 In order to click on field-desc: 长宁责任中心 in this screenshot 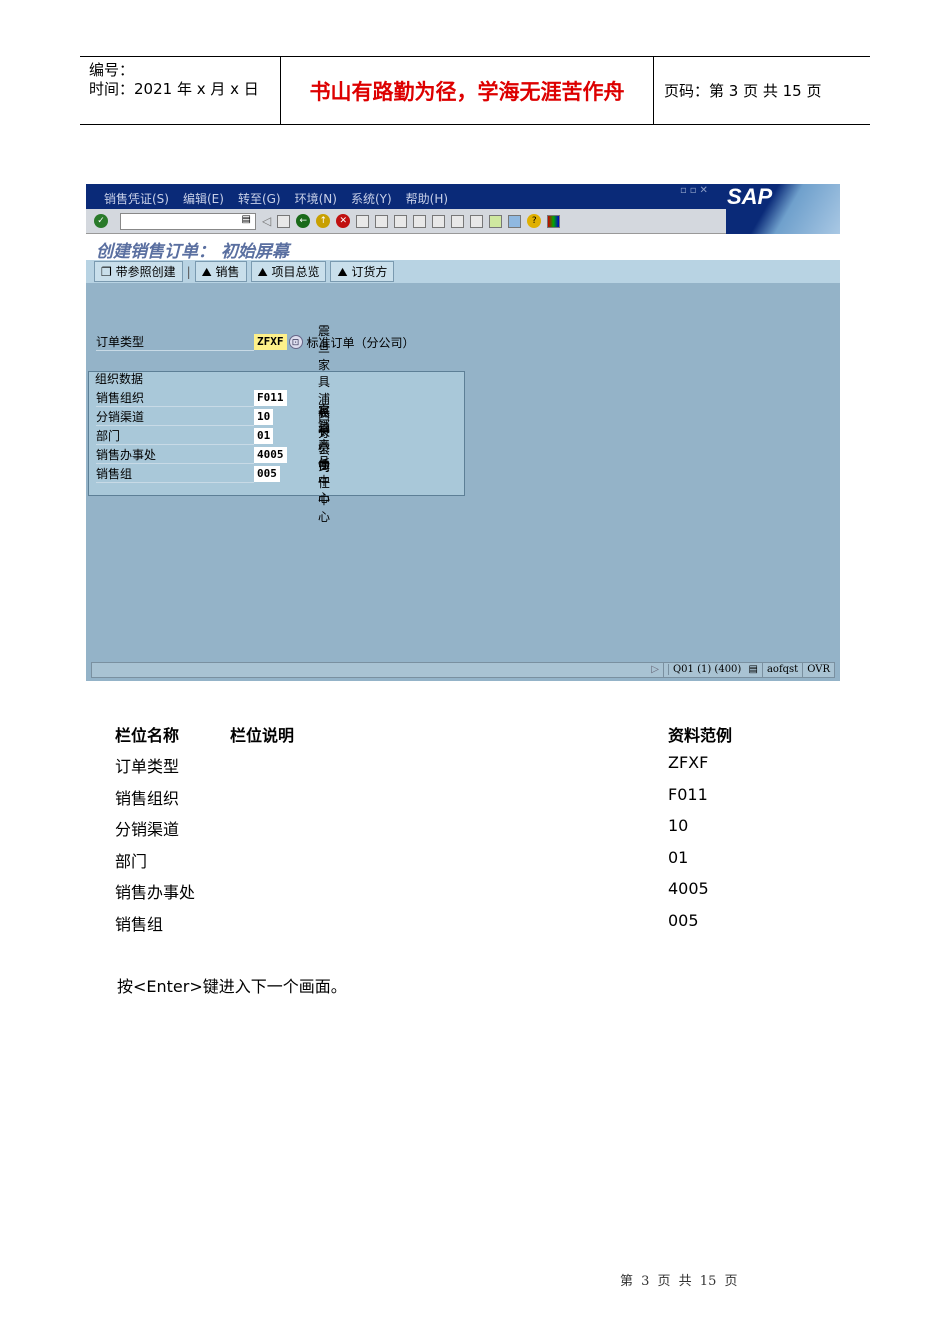, I will do `click(324, 474)`.